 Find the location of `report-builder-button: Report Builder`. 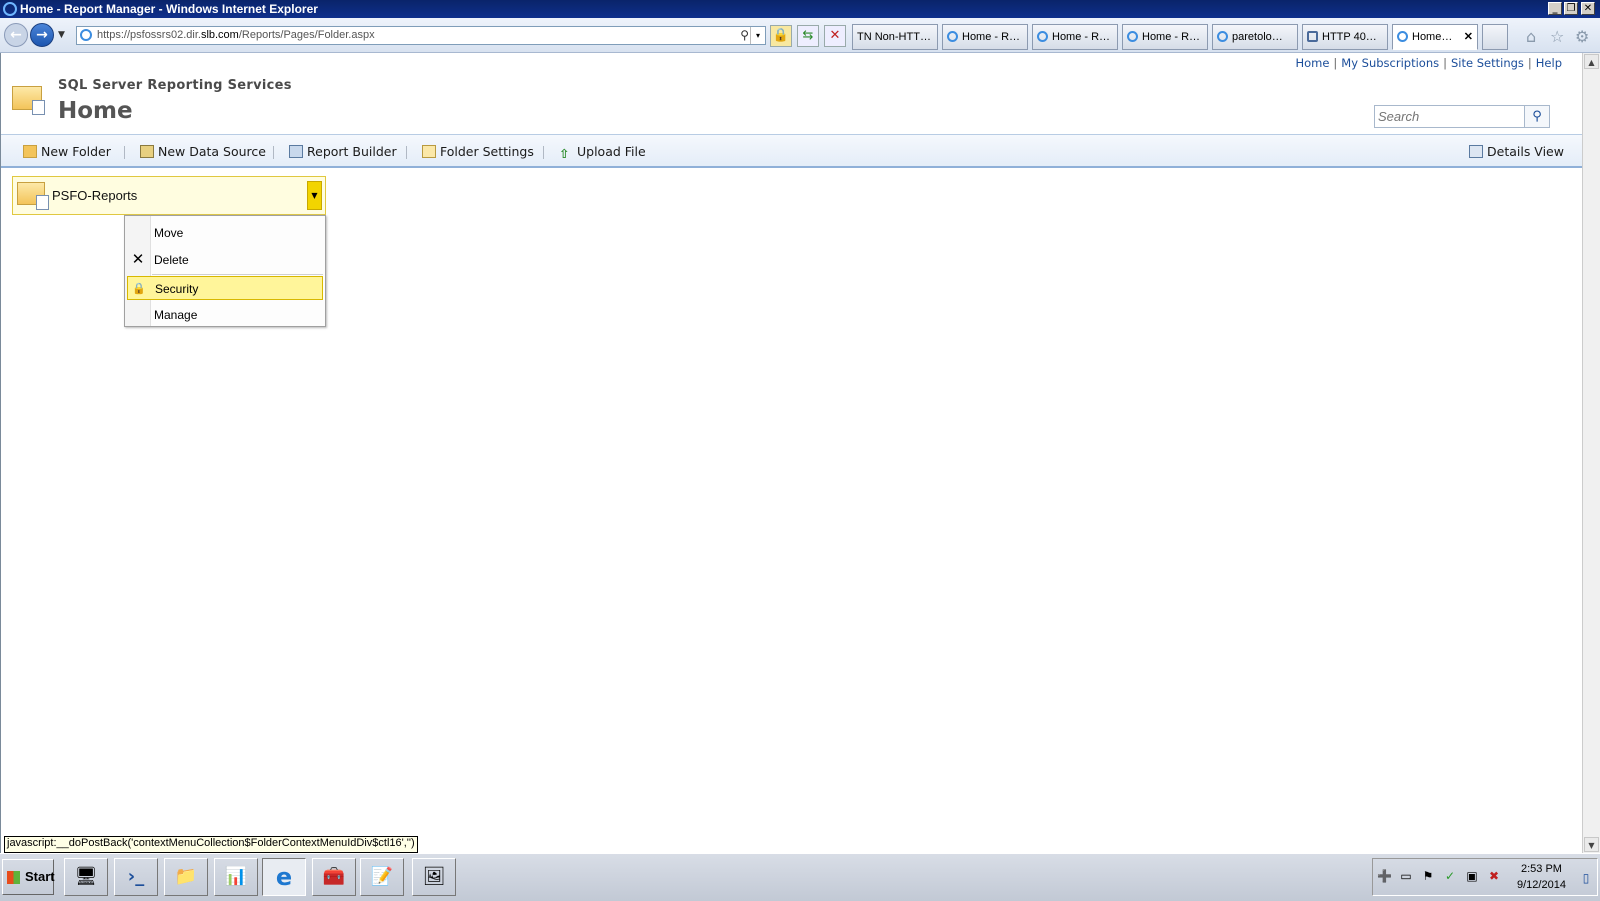

report-builder-button: Report Builder is located at coordinates (343, 151).